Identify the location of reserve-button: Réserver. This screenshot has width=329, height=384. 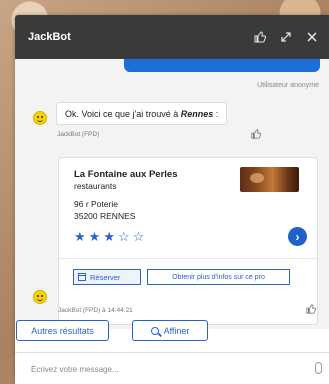
(107, 277).